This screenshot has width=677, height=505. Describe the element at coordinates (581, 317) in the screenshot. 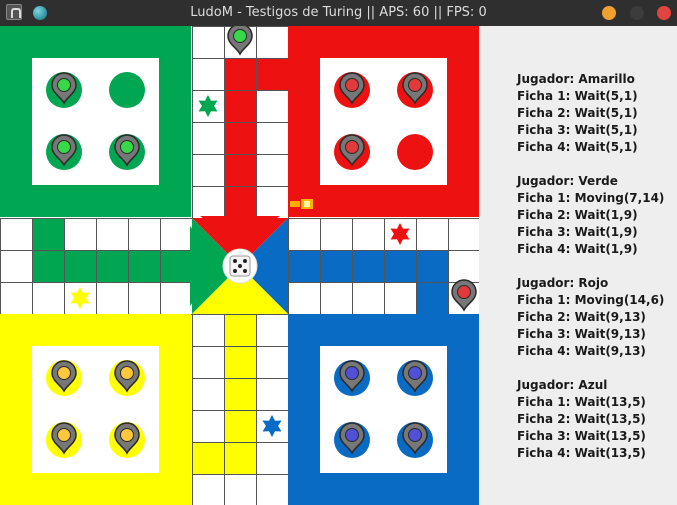

I see `piece-status: Ficha 2: Wait(9,13)` at that location.